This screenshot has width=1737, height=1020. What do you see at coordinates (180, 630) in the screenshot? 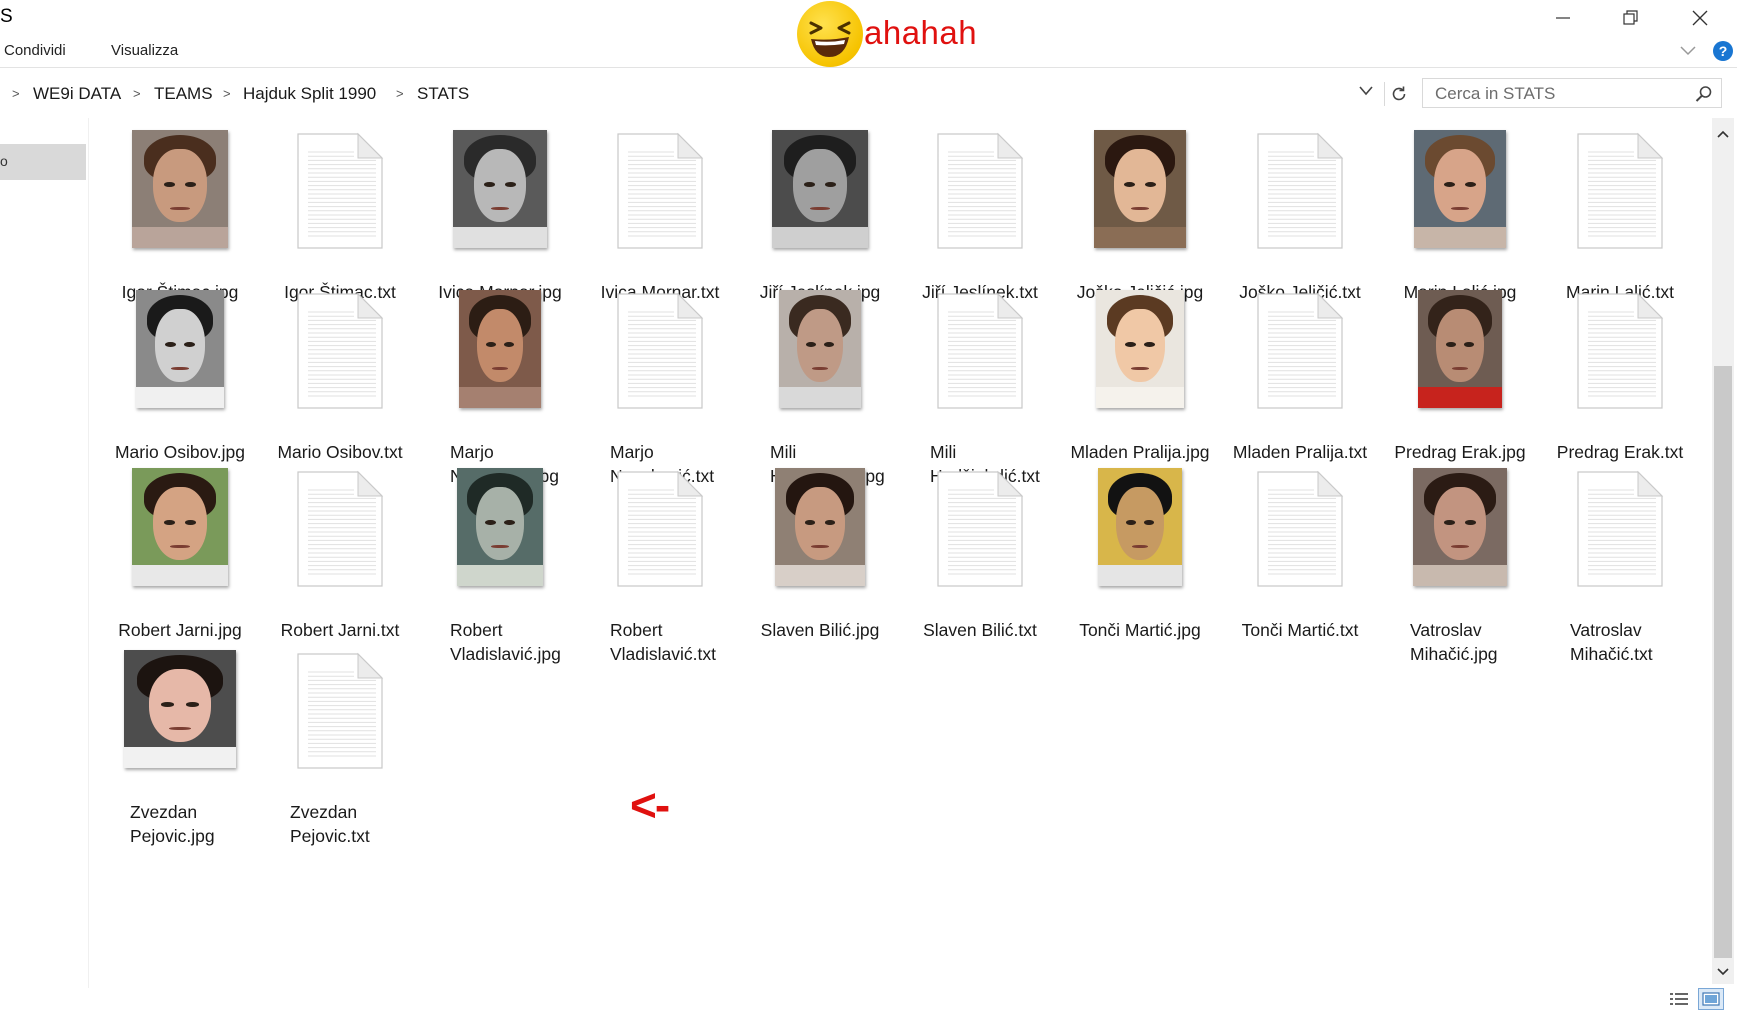
I see `file-name: Robert Jarni.jpg` at bounding box center [180, 630].